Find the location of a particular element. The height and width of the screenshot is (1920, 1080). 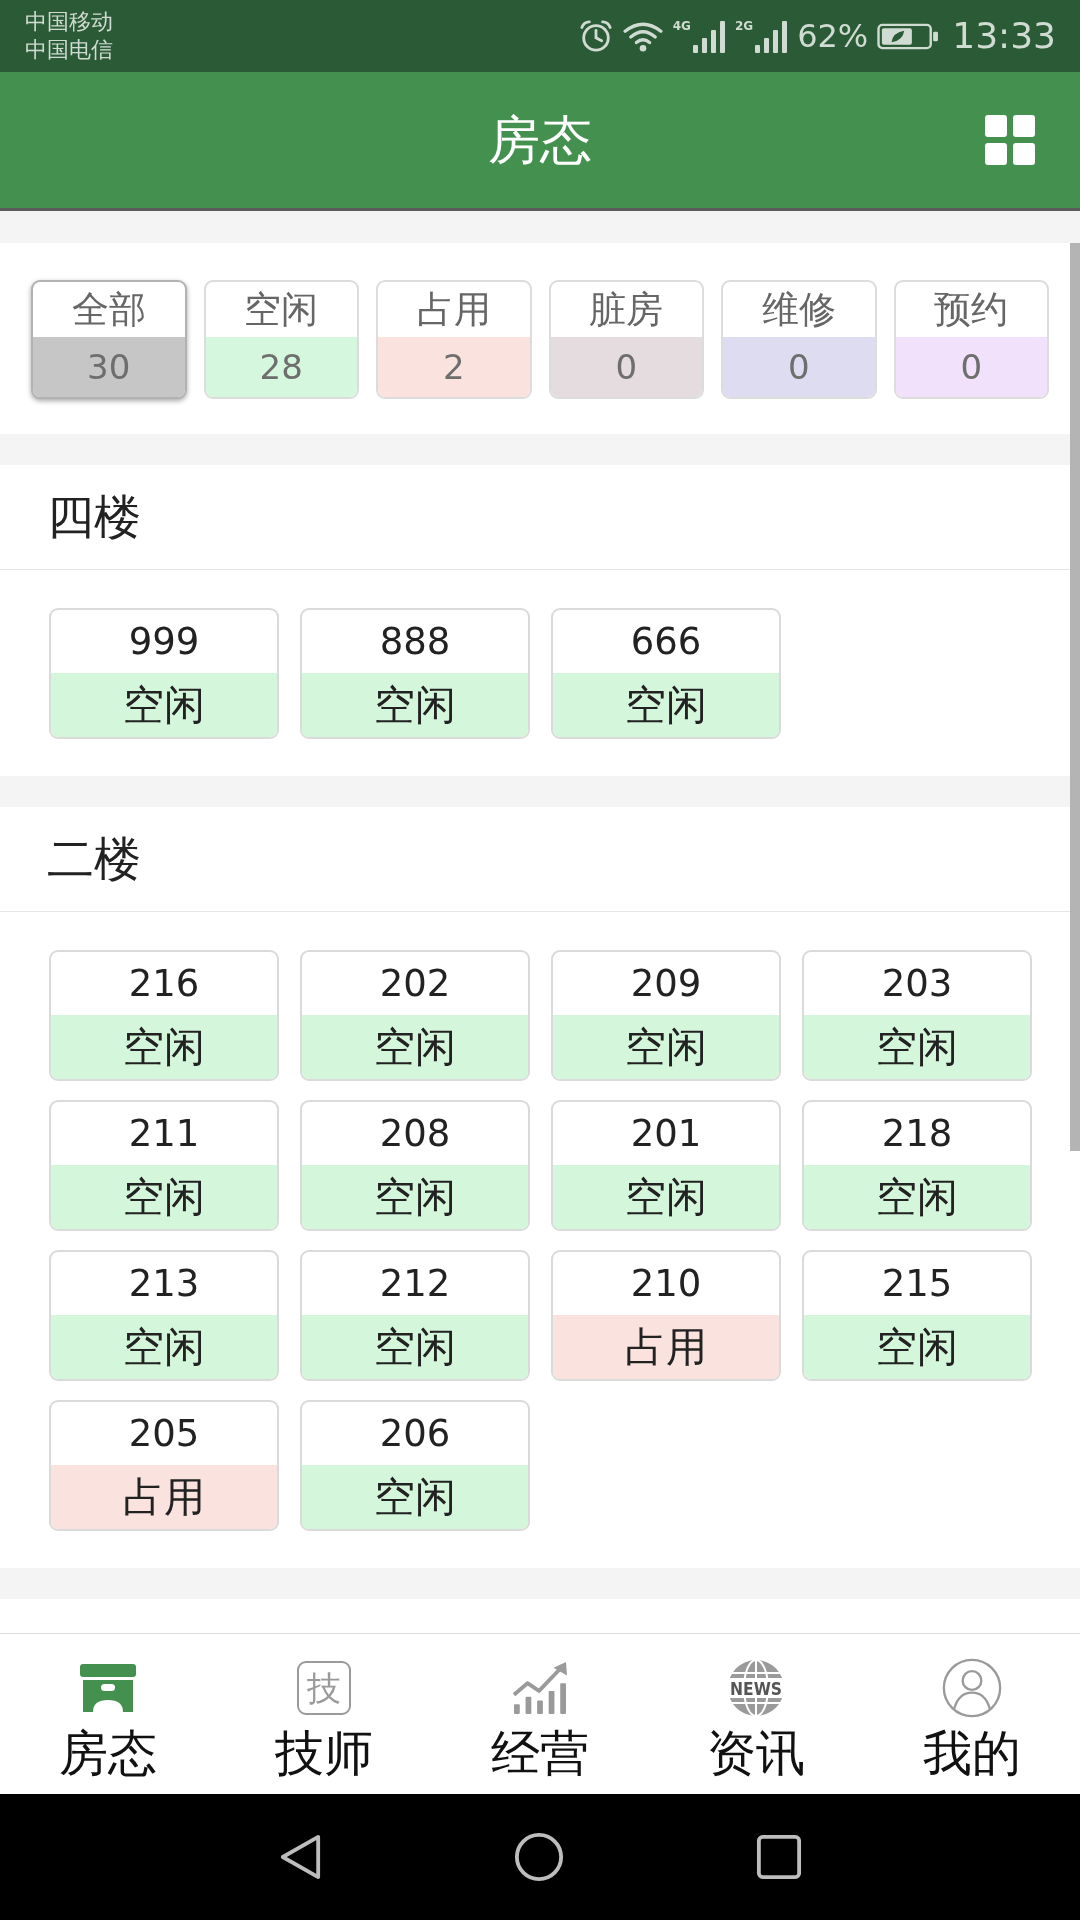

room-tile: 201 空闲 is located at coordinates (666, 1165).